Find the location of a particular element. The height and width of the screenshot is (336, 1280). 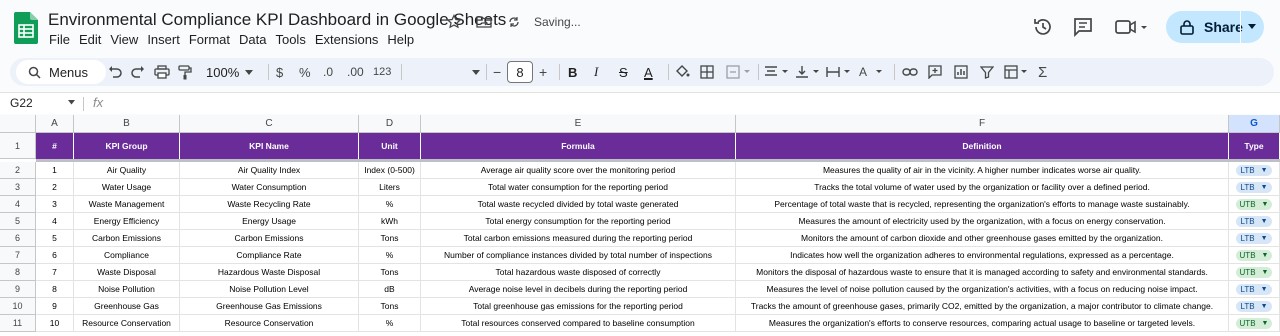

cell-name: Carbon Emissions is located at coordinates (269, 238).